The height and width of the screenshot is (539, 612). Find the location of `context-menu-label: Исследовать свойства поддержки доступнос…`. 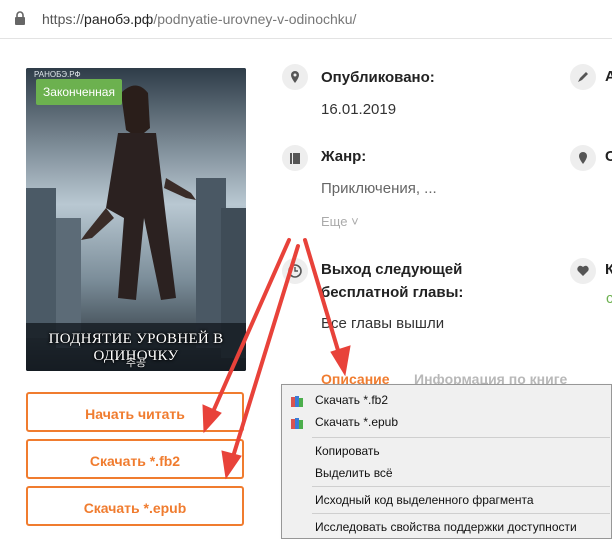

context-menu-label: Исследовать свойства поддержки доступнос… is located at coordinates (446, 527).